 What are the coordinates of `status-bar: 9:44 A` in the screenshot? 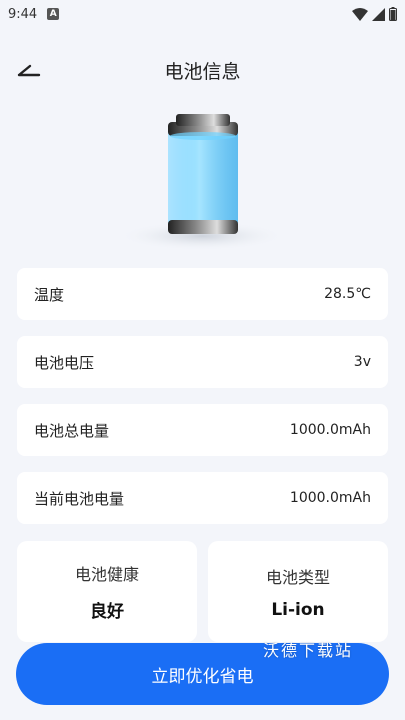 It's located at (202, 14).